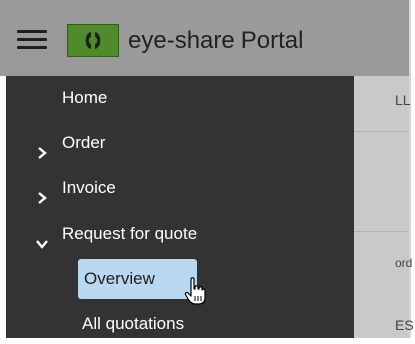 The height and width of the screenshot is (344, 415). I want to click on hamburger-menu-icon, so click(32, 40).